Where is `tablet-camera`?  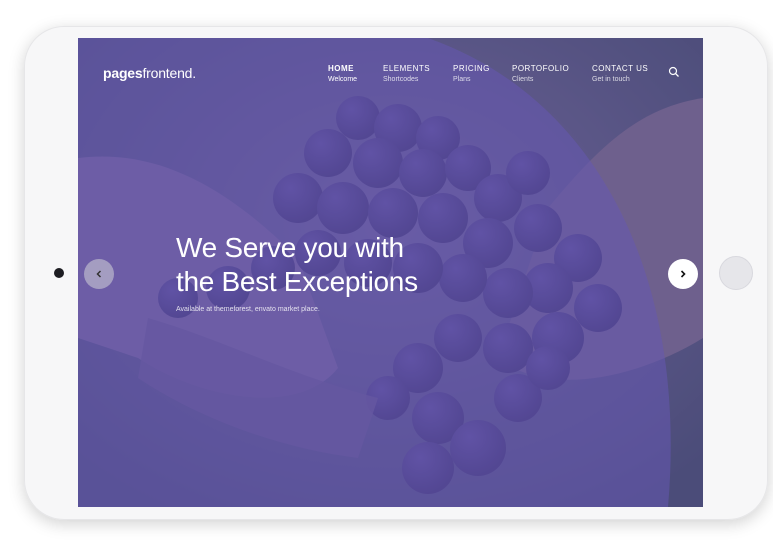
tablet-camera is located at coordinates (59, 273).